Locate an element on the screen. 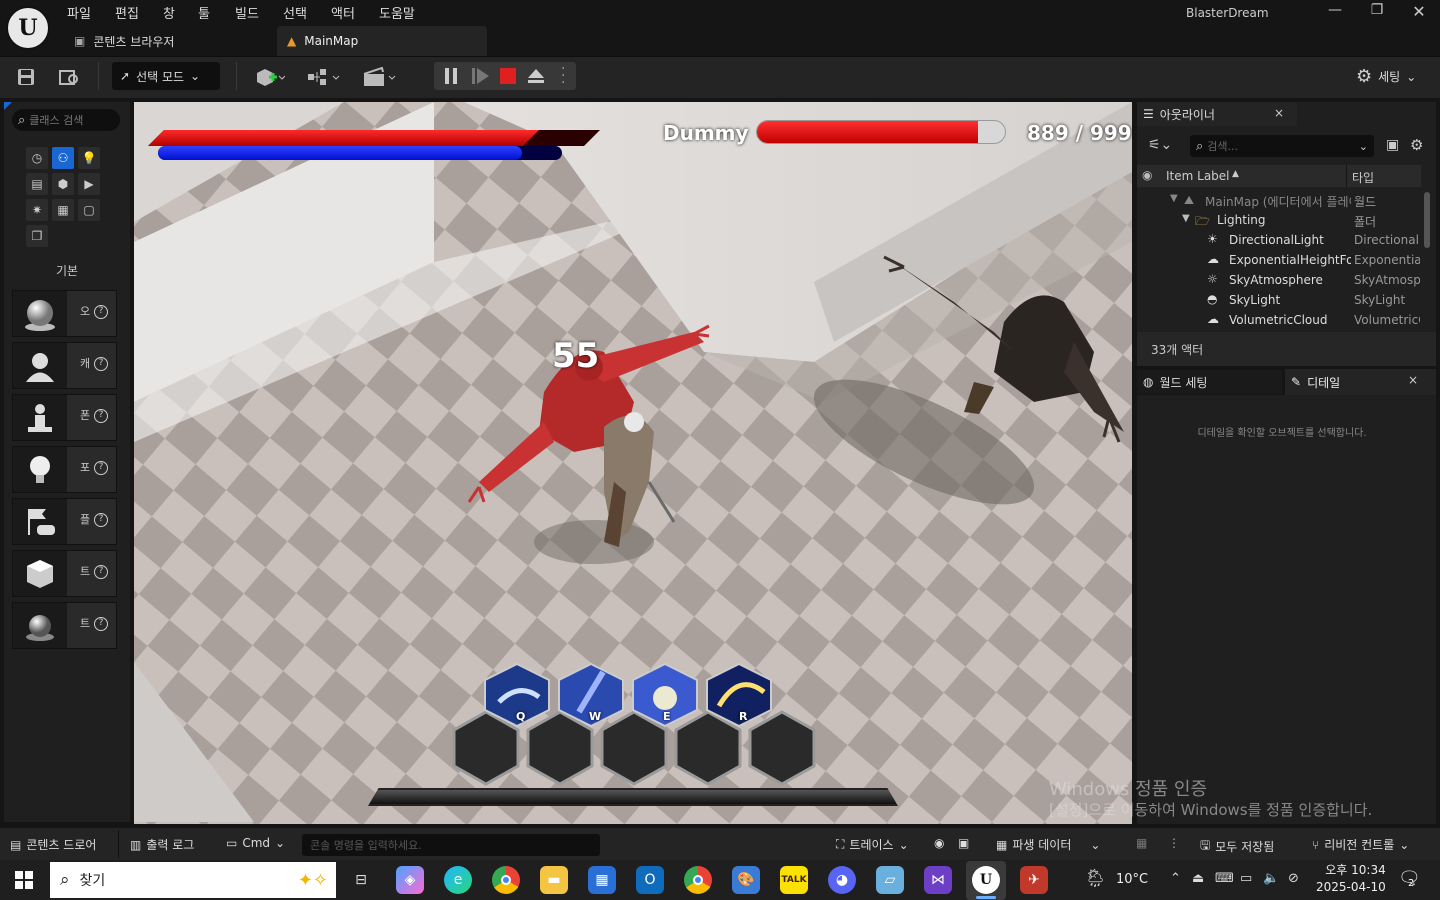 The width and height of the screenshot is (1440, 900). unreal-logo-icon: U is located at coordinates (28, 28).